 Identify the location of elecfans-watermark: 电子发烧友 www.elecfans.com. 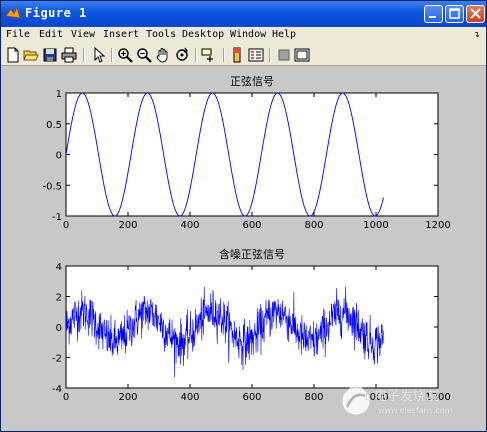
(397, 401).